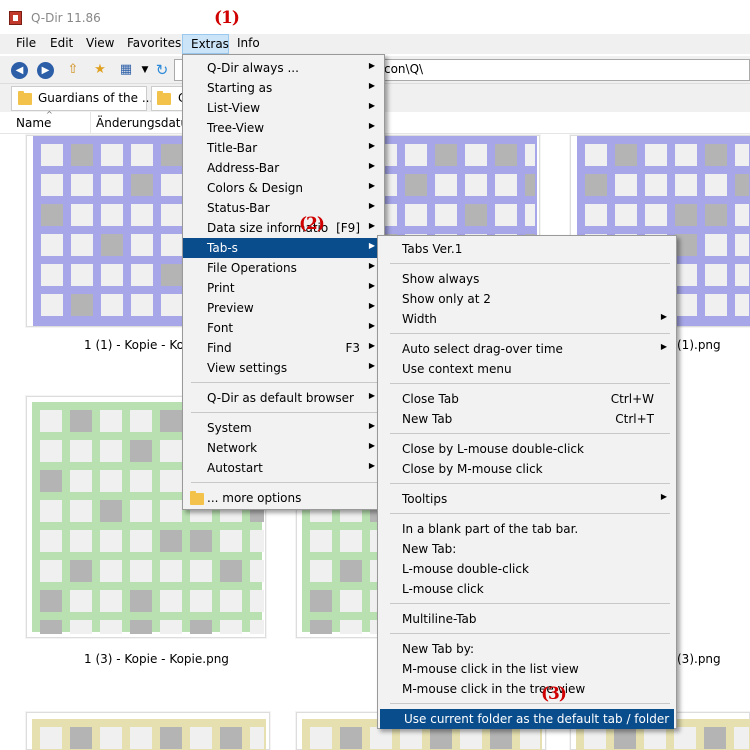 The height and width of the screenshot is (750, 750). I want to click on shortcut-label: [F9], so click(348, 228).